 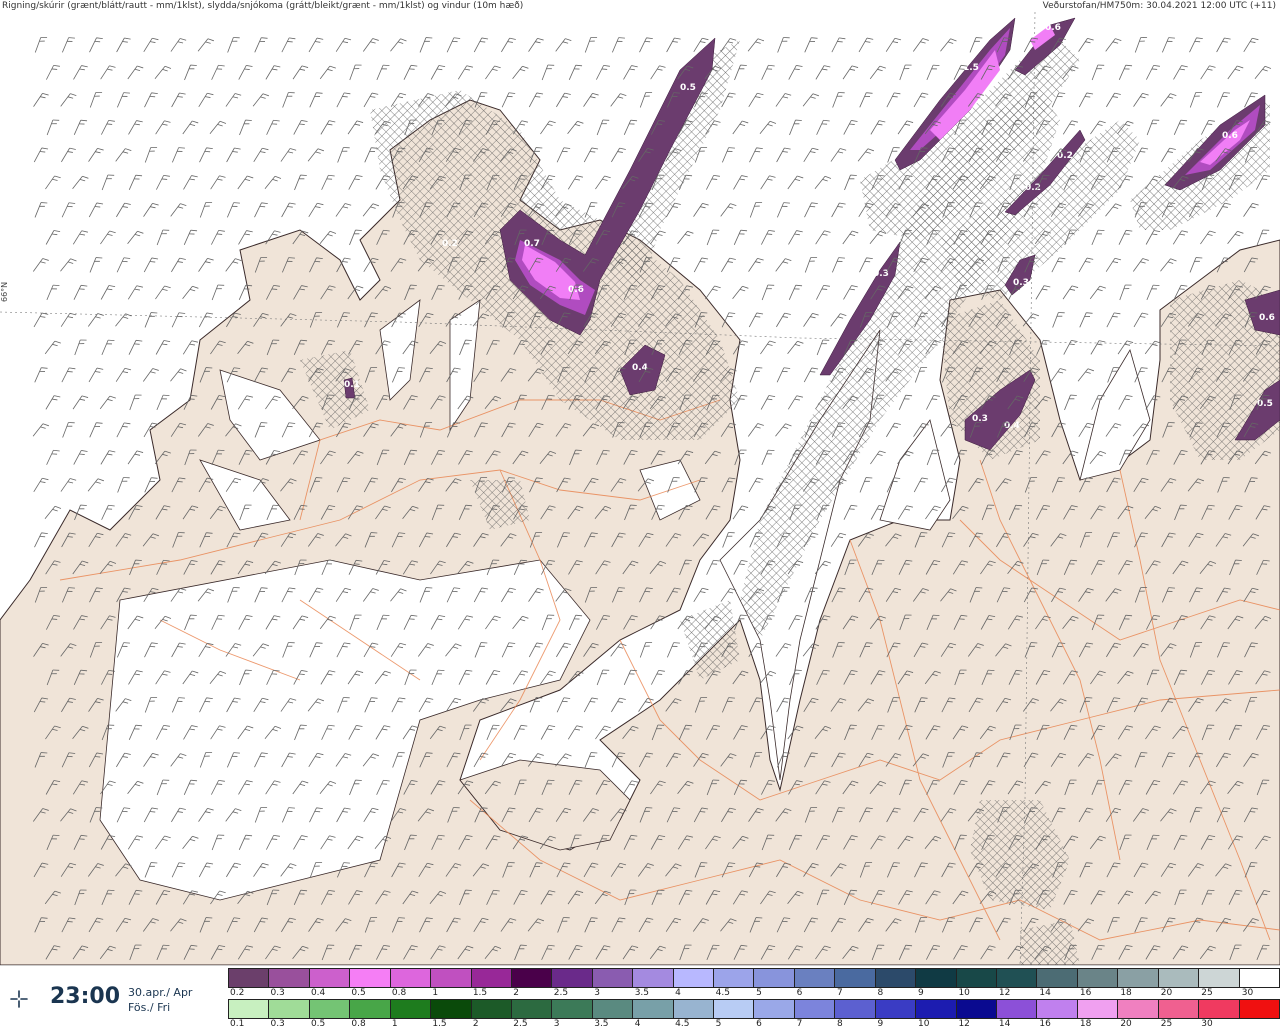 I want to click on rain-scale-label: 25, so click(x=1166, y=1024).